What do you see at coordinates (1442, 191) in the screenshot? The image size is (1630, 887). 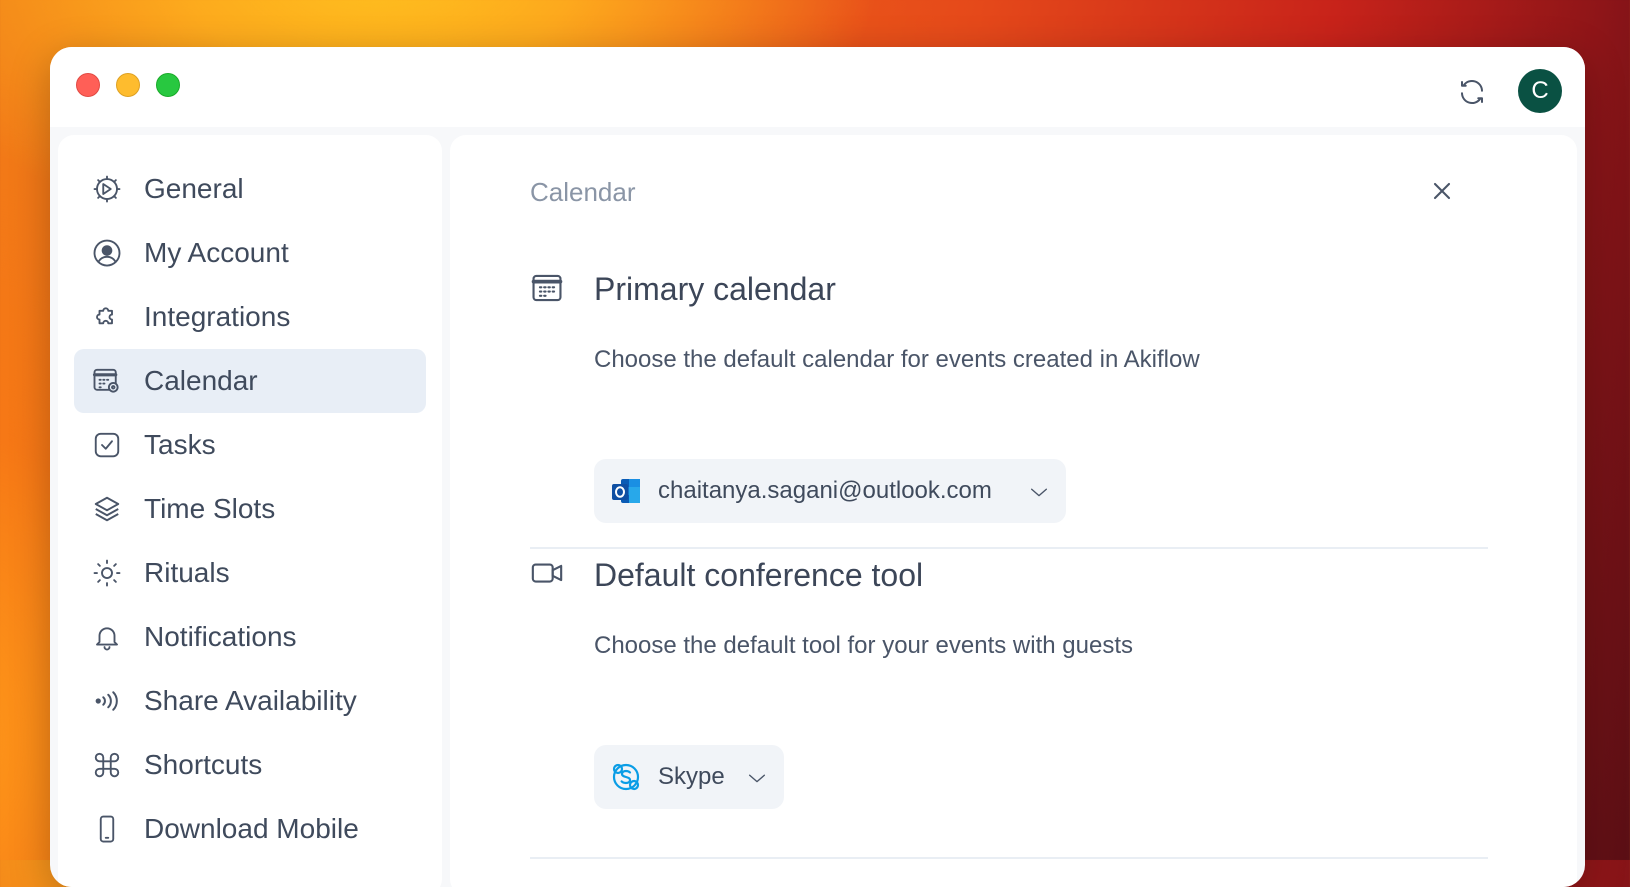 I see `close-icon` at bounding box center [1442, 191].